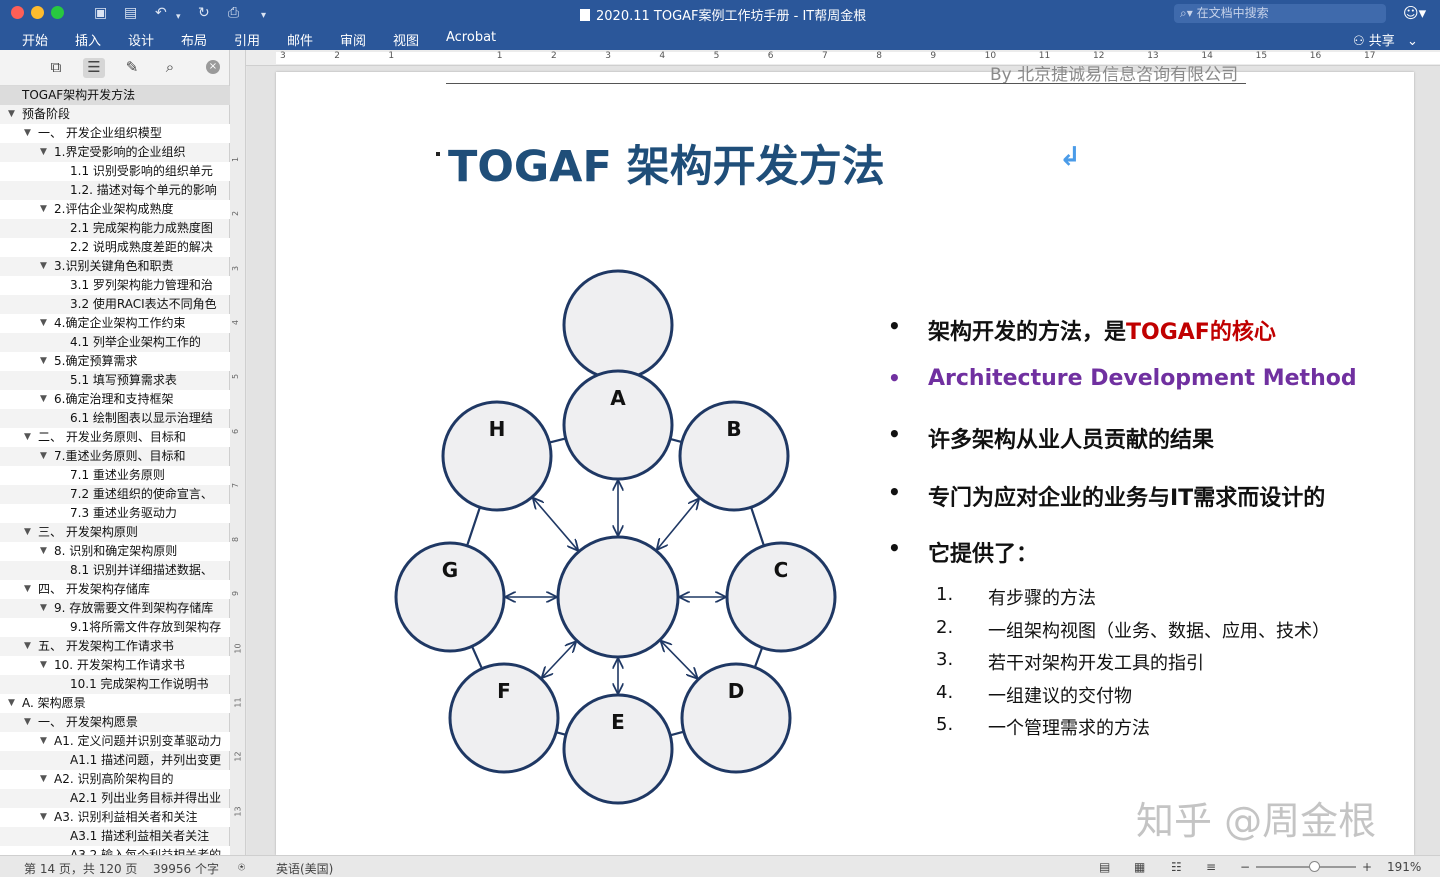 Image resolution: width=1440 pixels, height=877 pixels. What do you see at coordinates (1385, 39) in the screenshot?
I see `share-button: ⚇ 共享 ⌄` at bounding box center [1385, 39].